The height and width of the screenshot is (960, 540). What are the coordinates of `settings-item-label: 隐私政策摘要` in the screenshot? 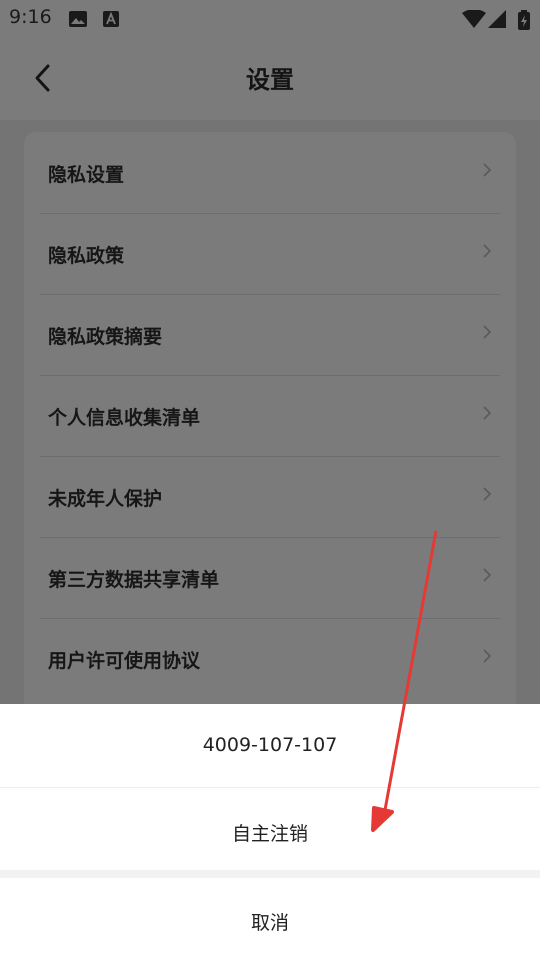 It's located at (105, 337).